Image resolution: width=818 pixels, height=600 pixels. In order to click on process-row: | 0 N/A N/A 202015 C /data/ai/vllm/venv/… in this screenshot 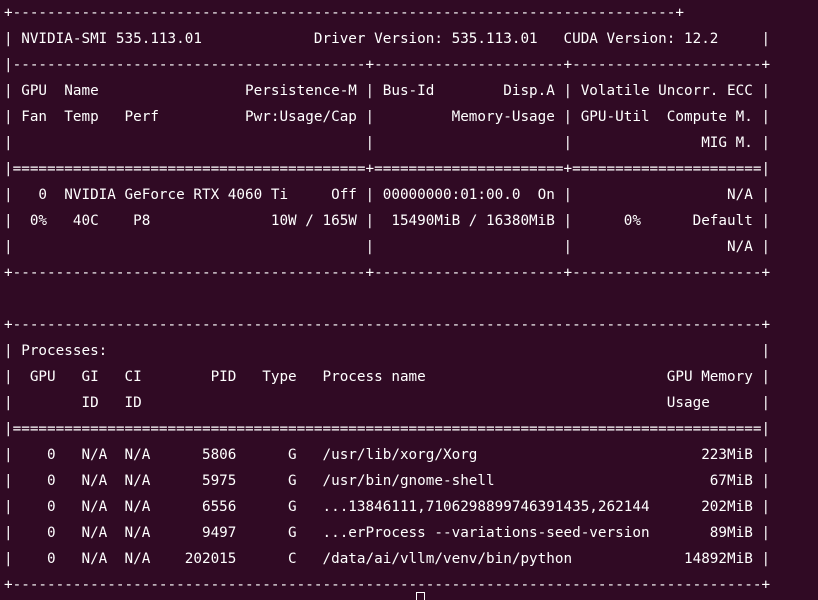, I will do `click(387, 559)`.